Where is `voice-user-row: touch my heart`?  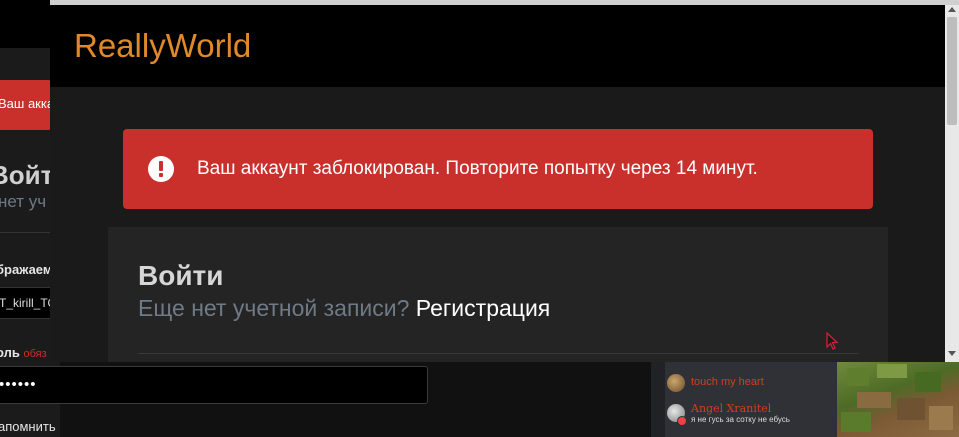 voice-user-row: touch my heart is located at coordinates (751, 385).